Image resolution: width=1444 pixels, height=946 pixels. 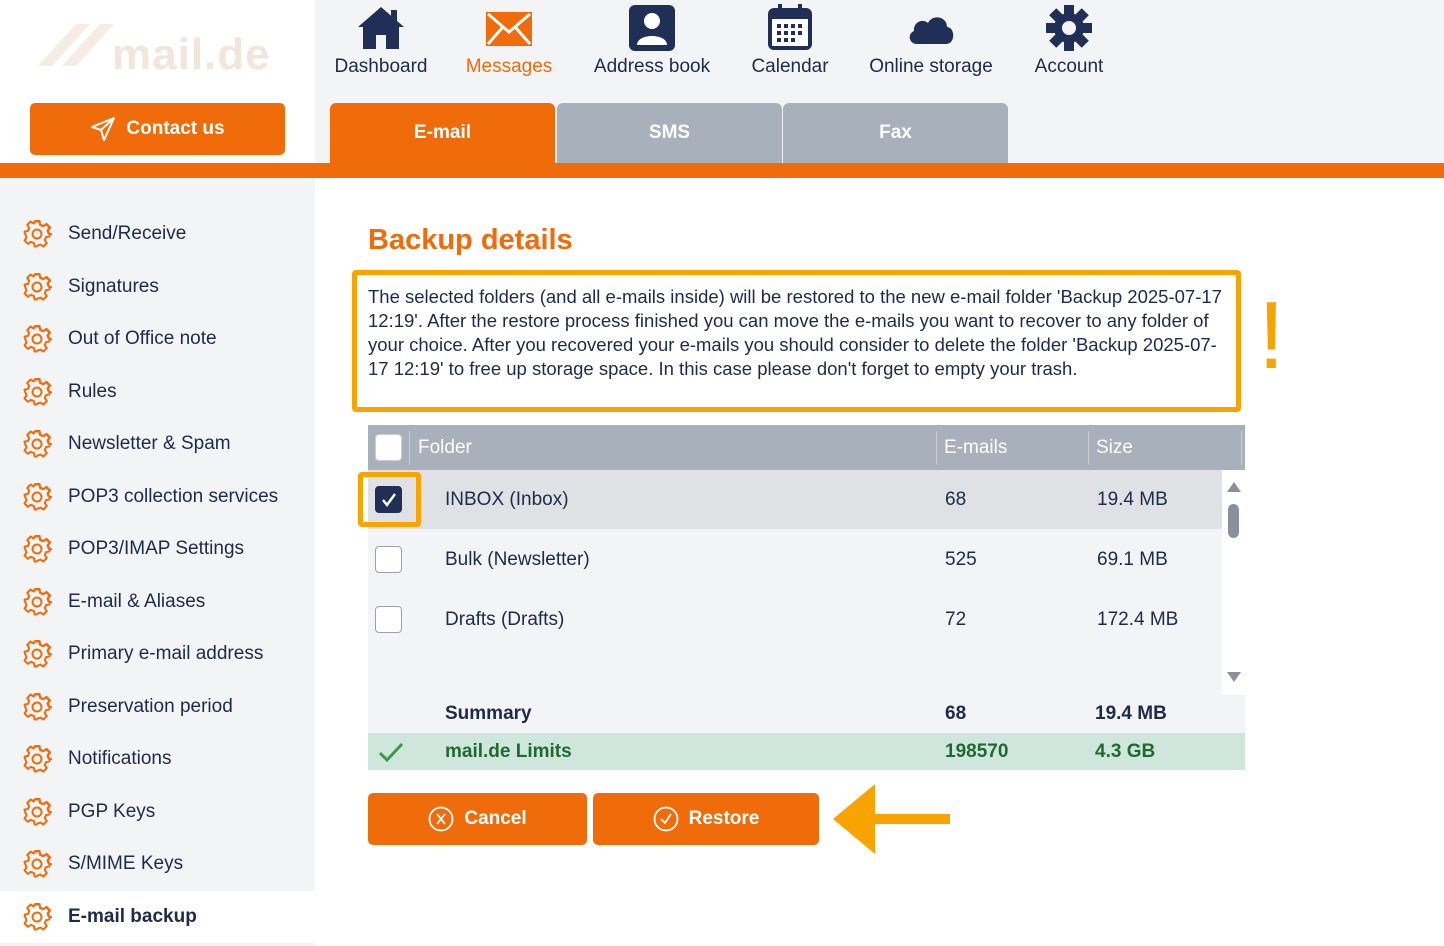 I want to click on sidebar-item-notifications: Notifications, so click(x=157, y=759).